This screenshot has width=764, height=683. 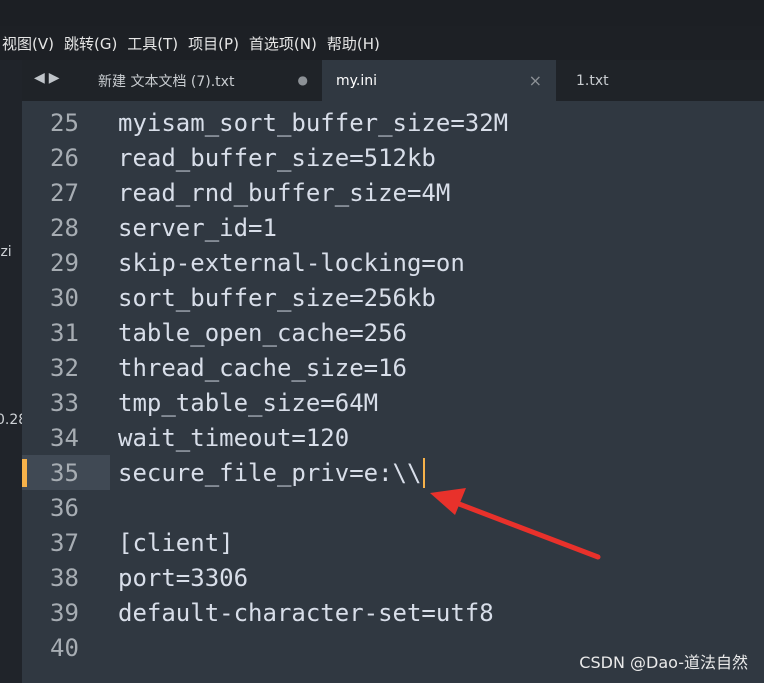 I want to click on annotation-arrow-icon, so click(x=515, y=524).